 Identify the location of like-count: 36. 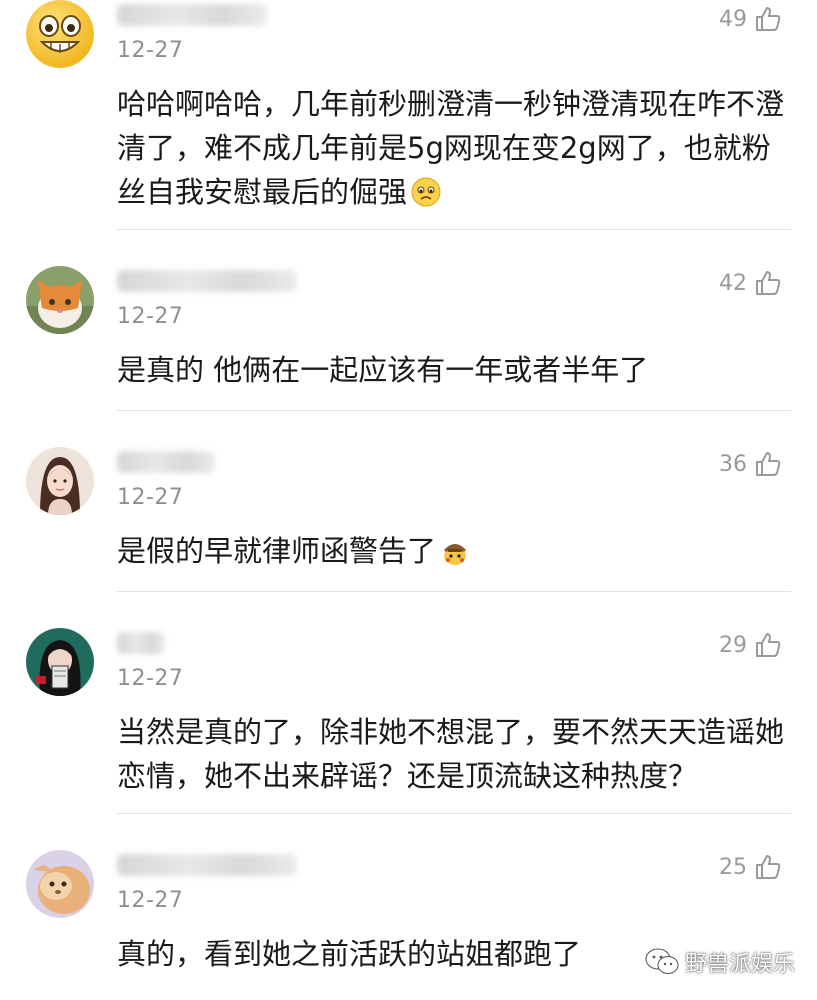
(733, 464).